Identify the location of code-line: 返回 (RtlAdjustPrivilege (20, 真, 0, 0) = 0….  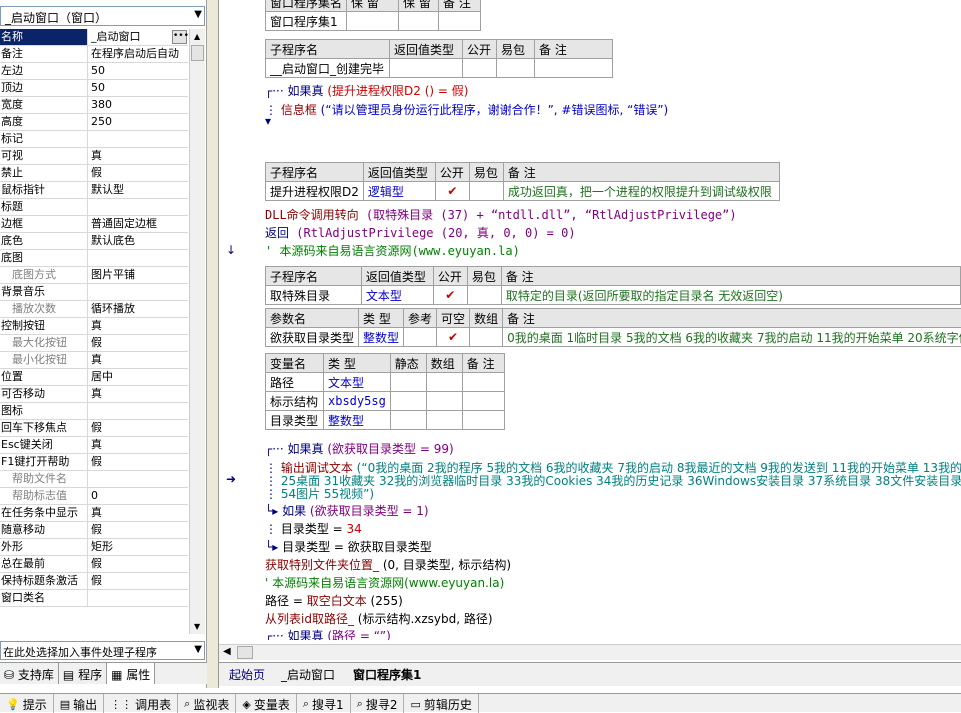
(420, 232).